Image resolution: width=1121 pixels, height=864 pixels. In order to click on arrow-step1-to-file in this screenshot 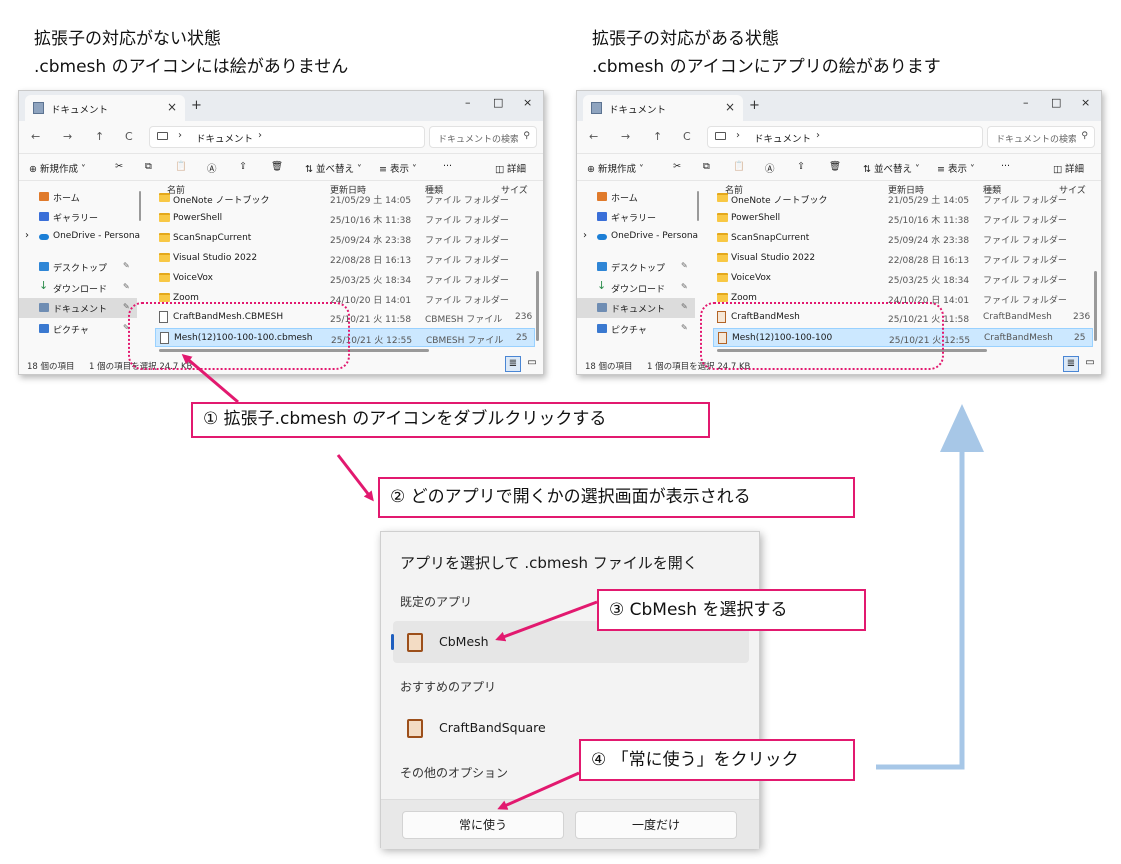, I will do `click(210, 379)`.